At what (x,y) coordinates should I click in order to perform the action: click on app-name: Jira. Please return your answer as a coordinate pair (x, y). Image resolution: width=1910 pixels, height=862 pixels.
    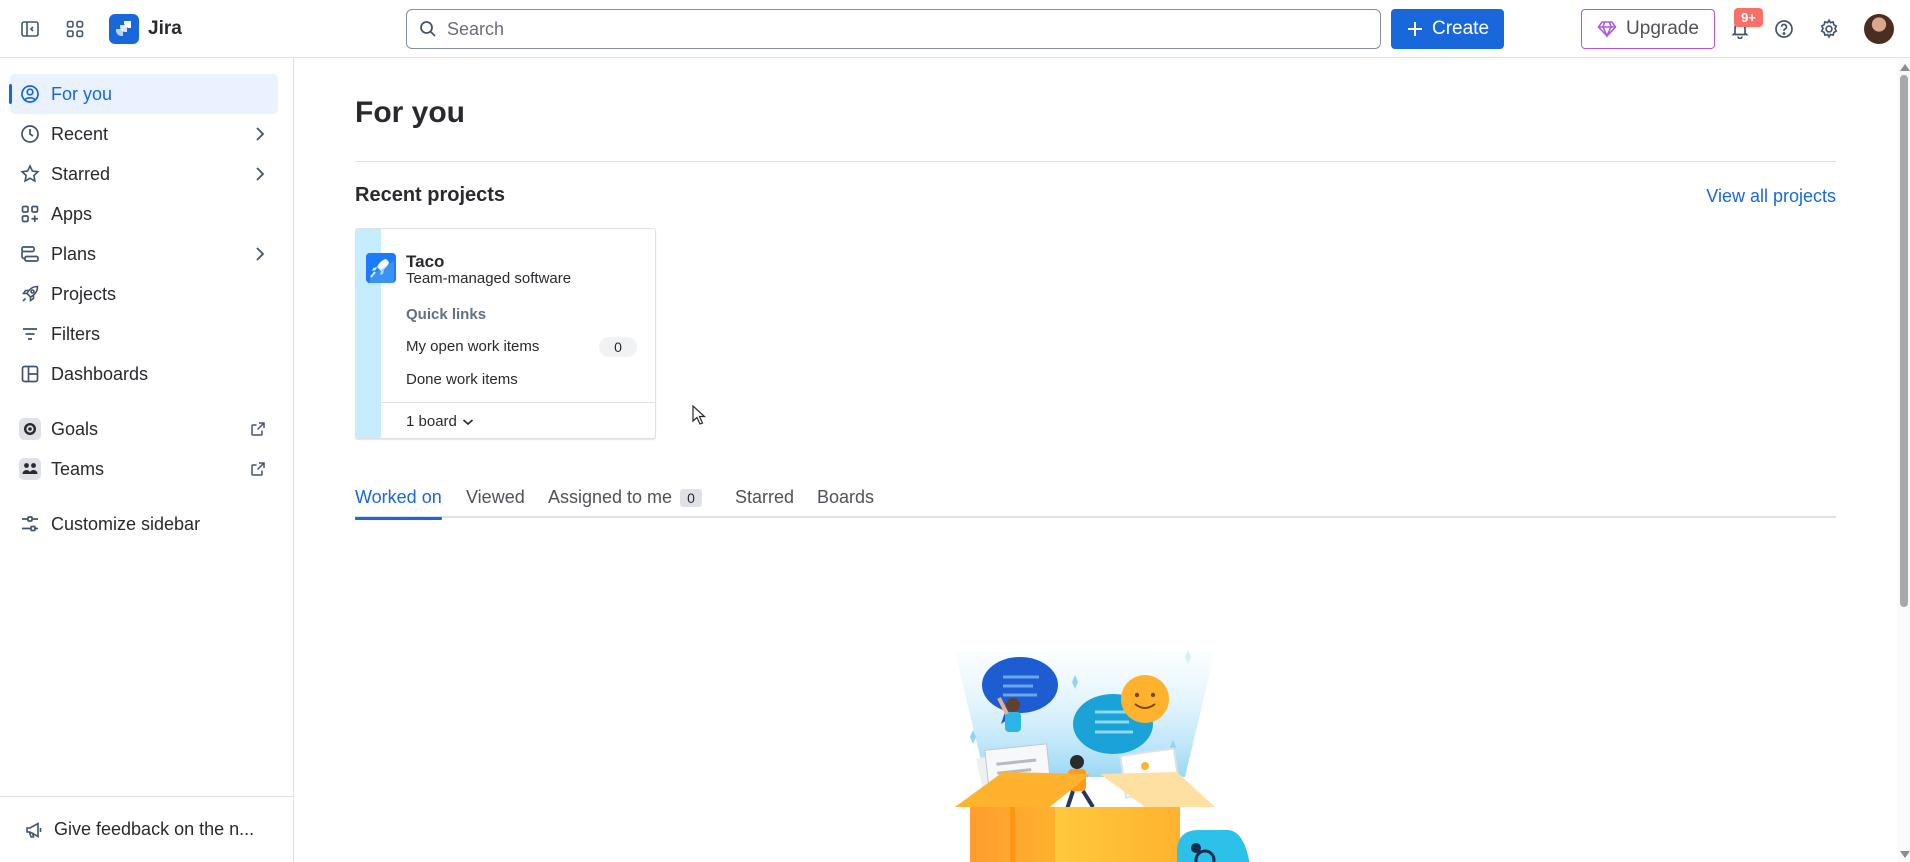
    Looking at the image, I should click on (165, 28).